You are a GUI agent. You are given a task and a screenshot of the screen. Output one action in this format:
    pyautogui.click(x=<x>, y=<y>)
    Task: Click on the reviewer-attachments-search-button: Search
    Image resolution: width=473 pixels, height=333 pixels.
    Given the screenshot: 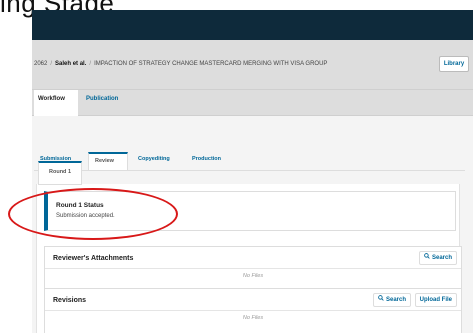 What is the action you would take?
    pyautogui.click(x=437, y=258)
    